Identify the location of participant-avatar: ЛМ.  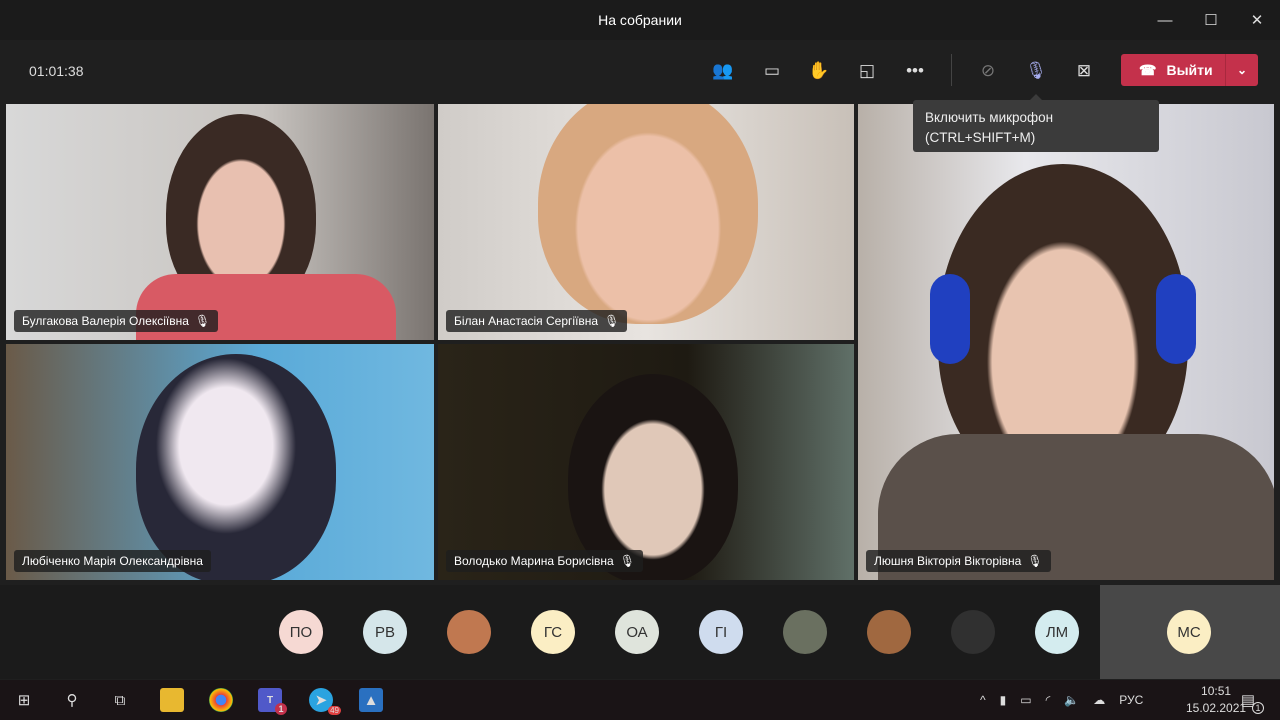
(1057, 632).